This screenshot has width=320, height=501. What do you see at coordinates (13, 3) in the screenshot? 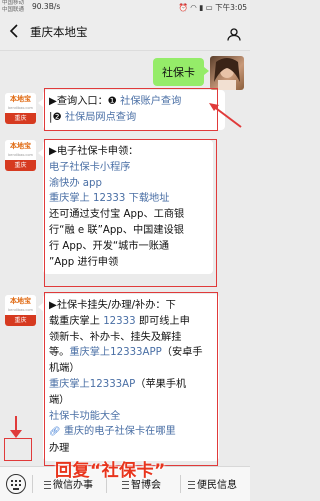
I see `carrier-1: 中国移动` at bounding box center [13, 3].